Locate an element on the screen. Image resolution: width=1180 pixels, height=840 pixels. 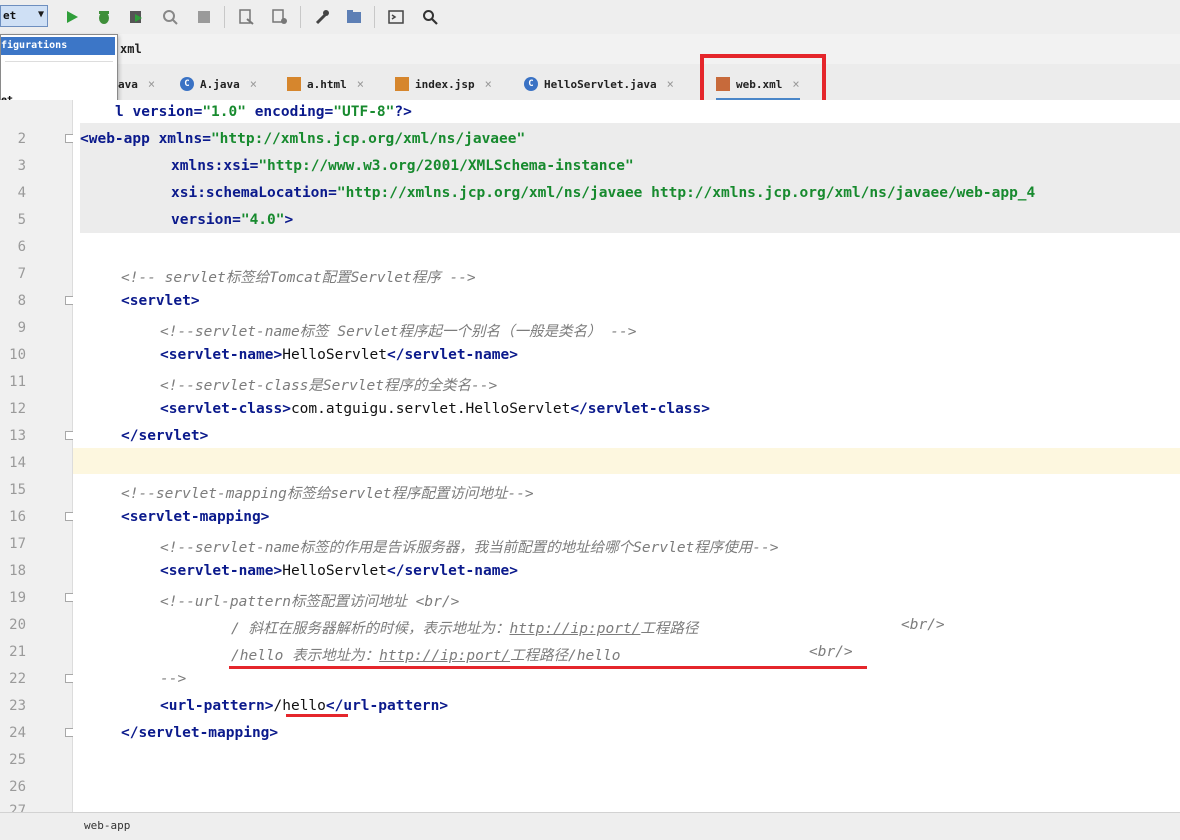
line-number: 3 is located at coordinates (21, 166).